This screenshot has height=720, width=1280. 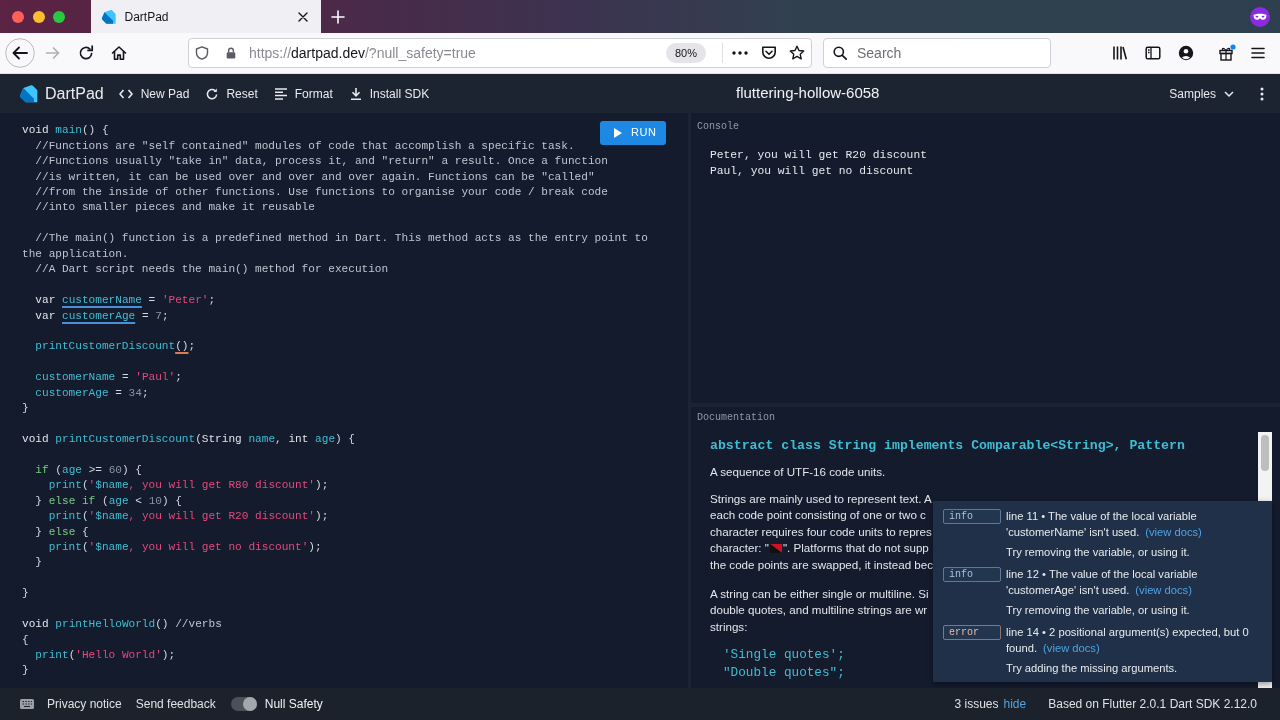 I want to click on code-punctuation: ) {, so click(x=132, y=469).